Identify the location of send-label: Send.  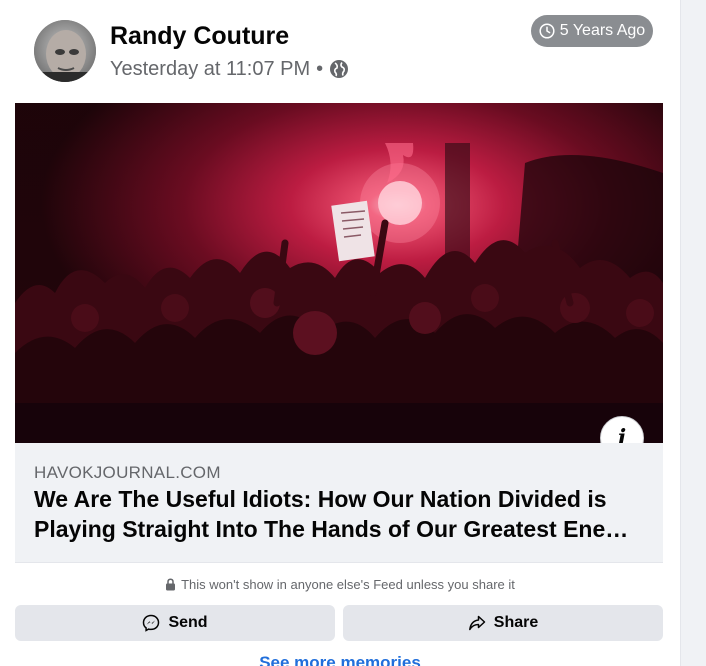
(188, 622).